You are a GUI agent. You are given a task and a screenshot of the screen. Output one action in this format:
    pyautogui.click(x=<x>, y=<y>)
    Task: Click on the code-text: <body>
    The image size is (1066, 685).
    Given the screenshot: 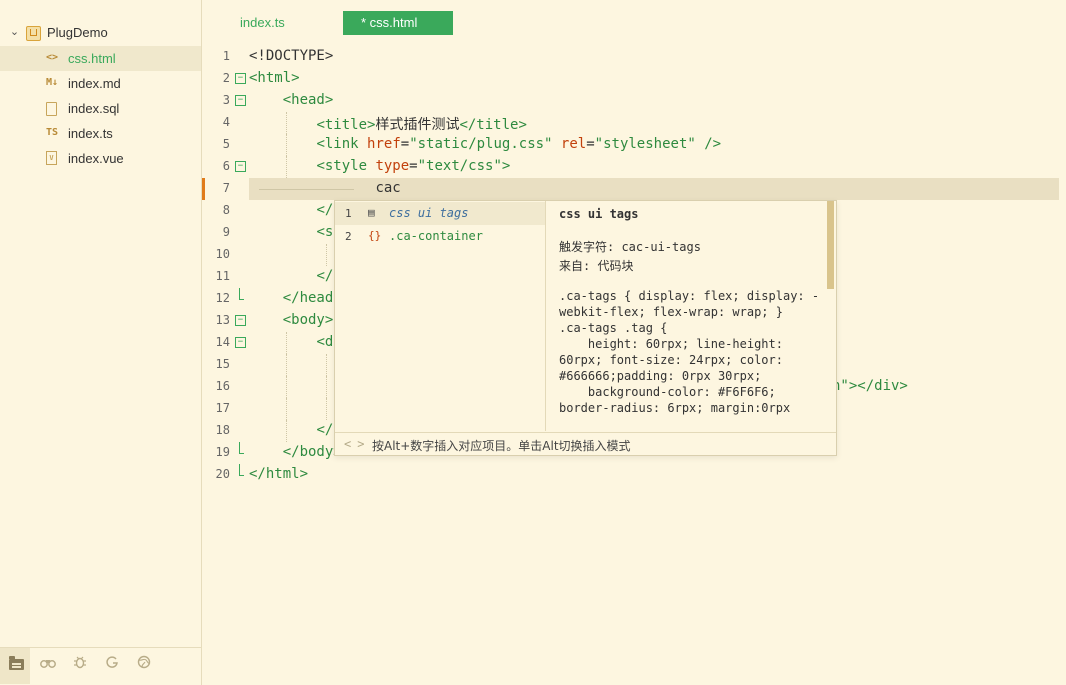 What is the action you would take?
    pyautogui.click(x=291, y=320)
    